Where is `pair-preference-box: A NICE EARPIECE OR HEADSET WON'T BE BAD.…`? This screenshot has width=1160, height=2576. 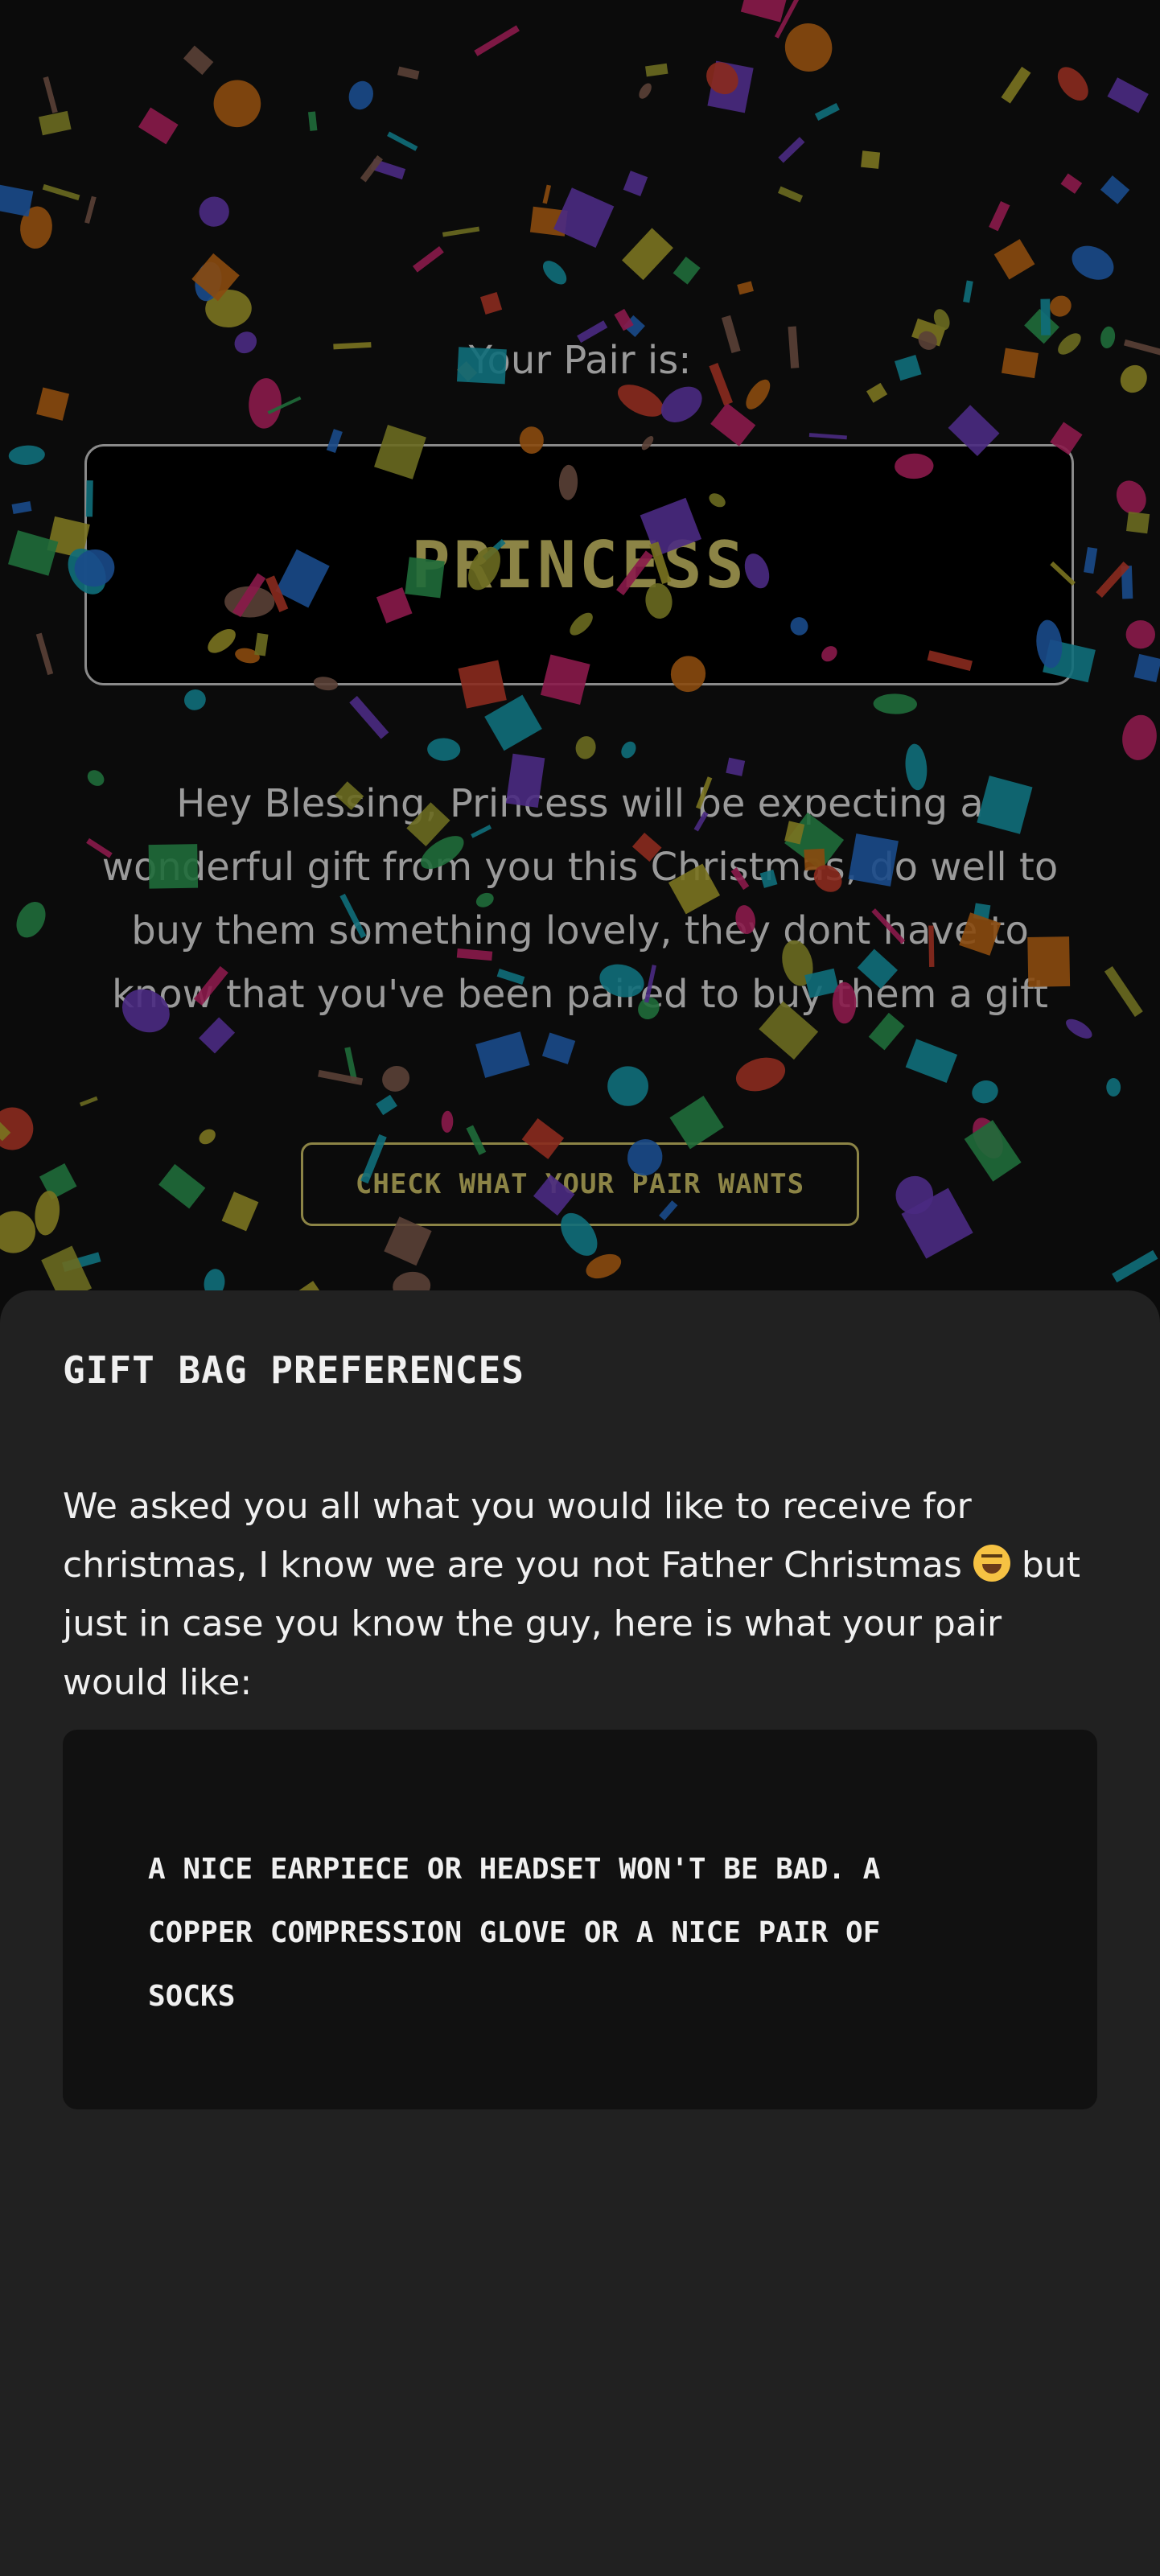
pair-preference-box: A NICE EARPIECE OR HEADSET WON'T BE BAD.… is located at coordinates (580, 1919).